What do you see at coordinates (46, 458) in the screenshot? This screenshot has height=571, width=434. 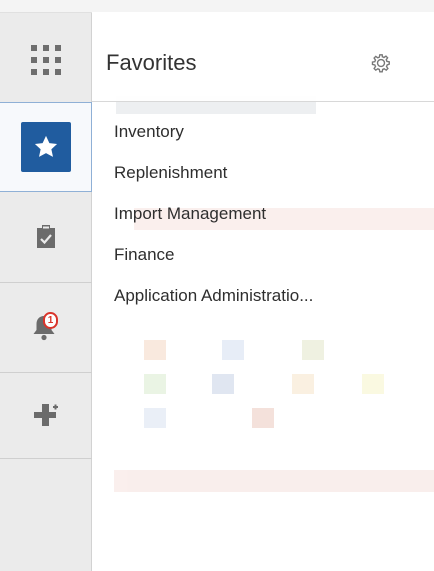 I see `rail-divider` at bounding box center [46, 458].